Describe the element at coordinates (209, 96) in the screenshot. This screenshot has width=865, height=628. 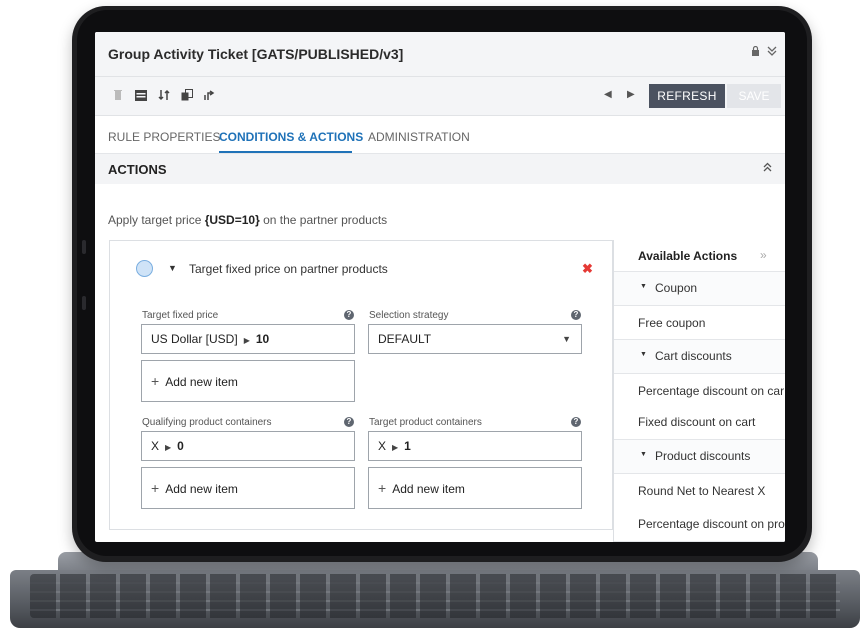
I see `share-icon` at that location.